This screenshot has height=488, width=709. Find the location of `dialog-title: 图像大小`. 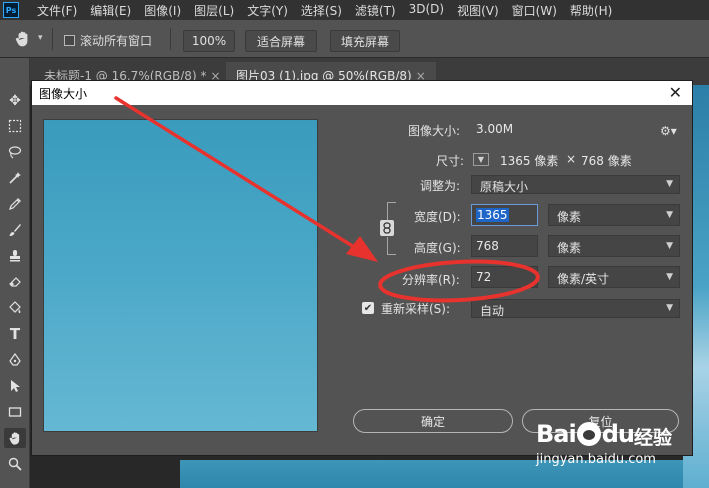

dialog-title: 图像大小 is located at coordinates (63, 94).